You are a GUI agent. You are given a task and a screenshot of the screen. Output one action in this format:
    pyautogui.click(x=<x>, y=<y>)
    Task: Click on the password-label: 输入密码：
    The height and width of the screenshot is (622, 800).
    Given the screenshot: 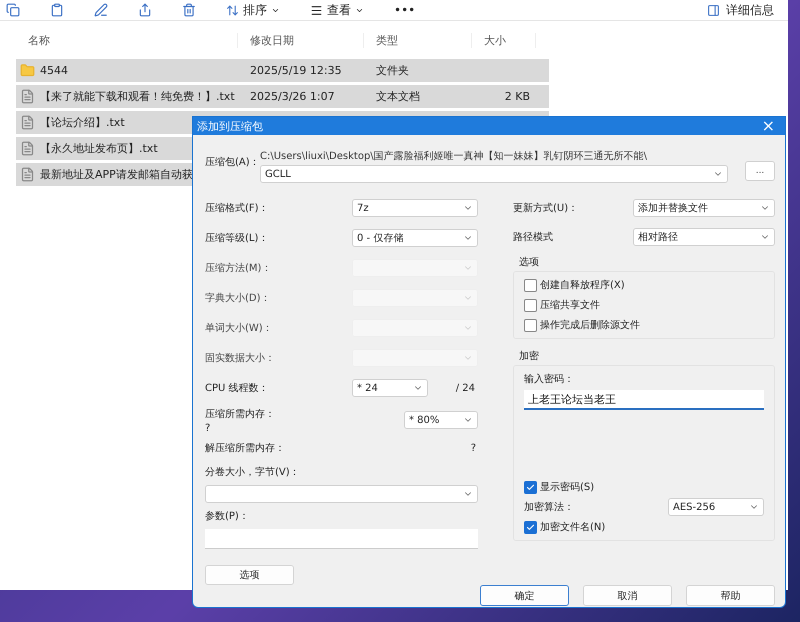 What is the action you would take?
    pyautogui.click(x=549, y=379)
    